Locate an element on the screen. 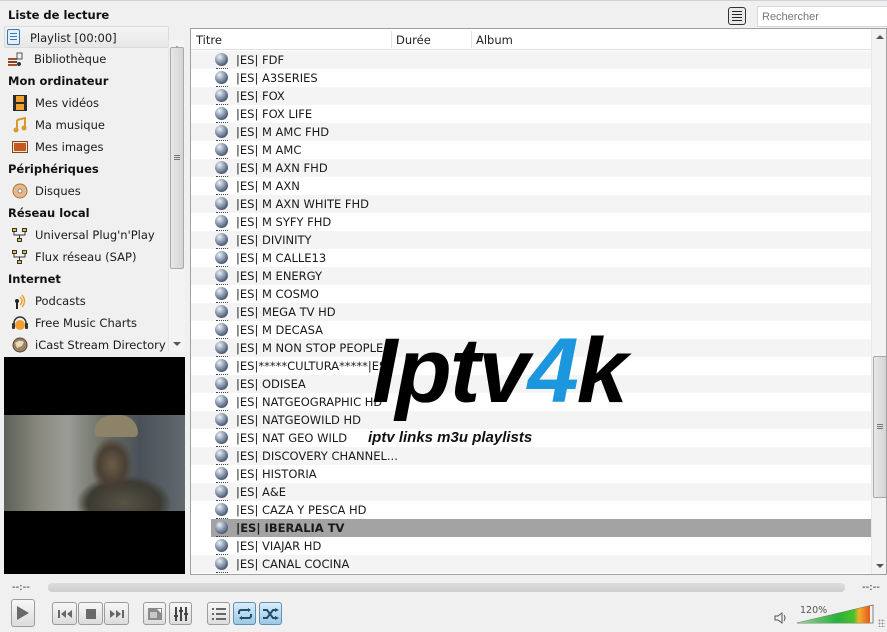 Image resolution: width=887 pixels, height=632 pixels. playlist-row: |ES| M AMC FHD is located at coordinates (531, 132).